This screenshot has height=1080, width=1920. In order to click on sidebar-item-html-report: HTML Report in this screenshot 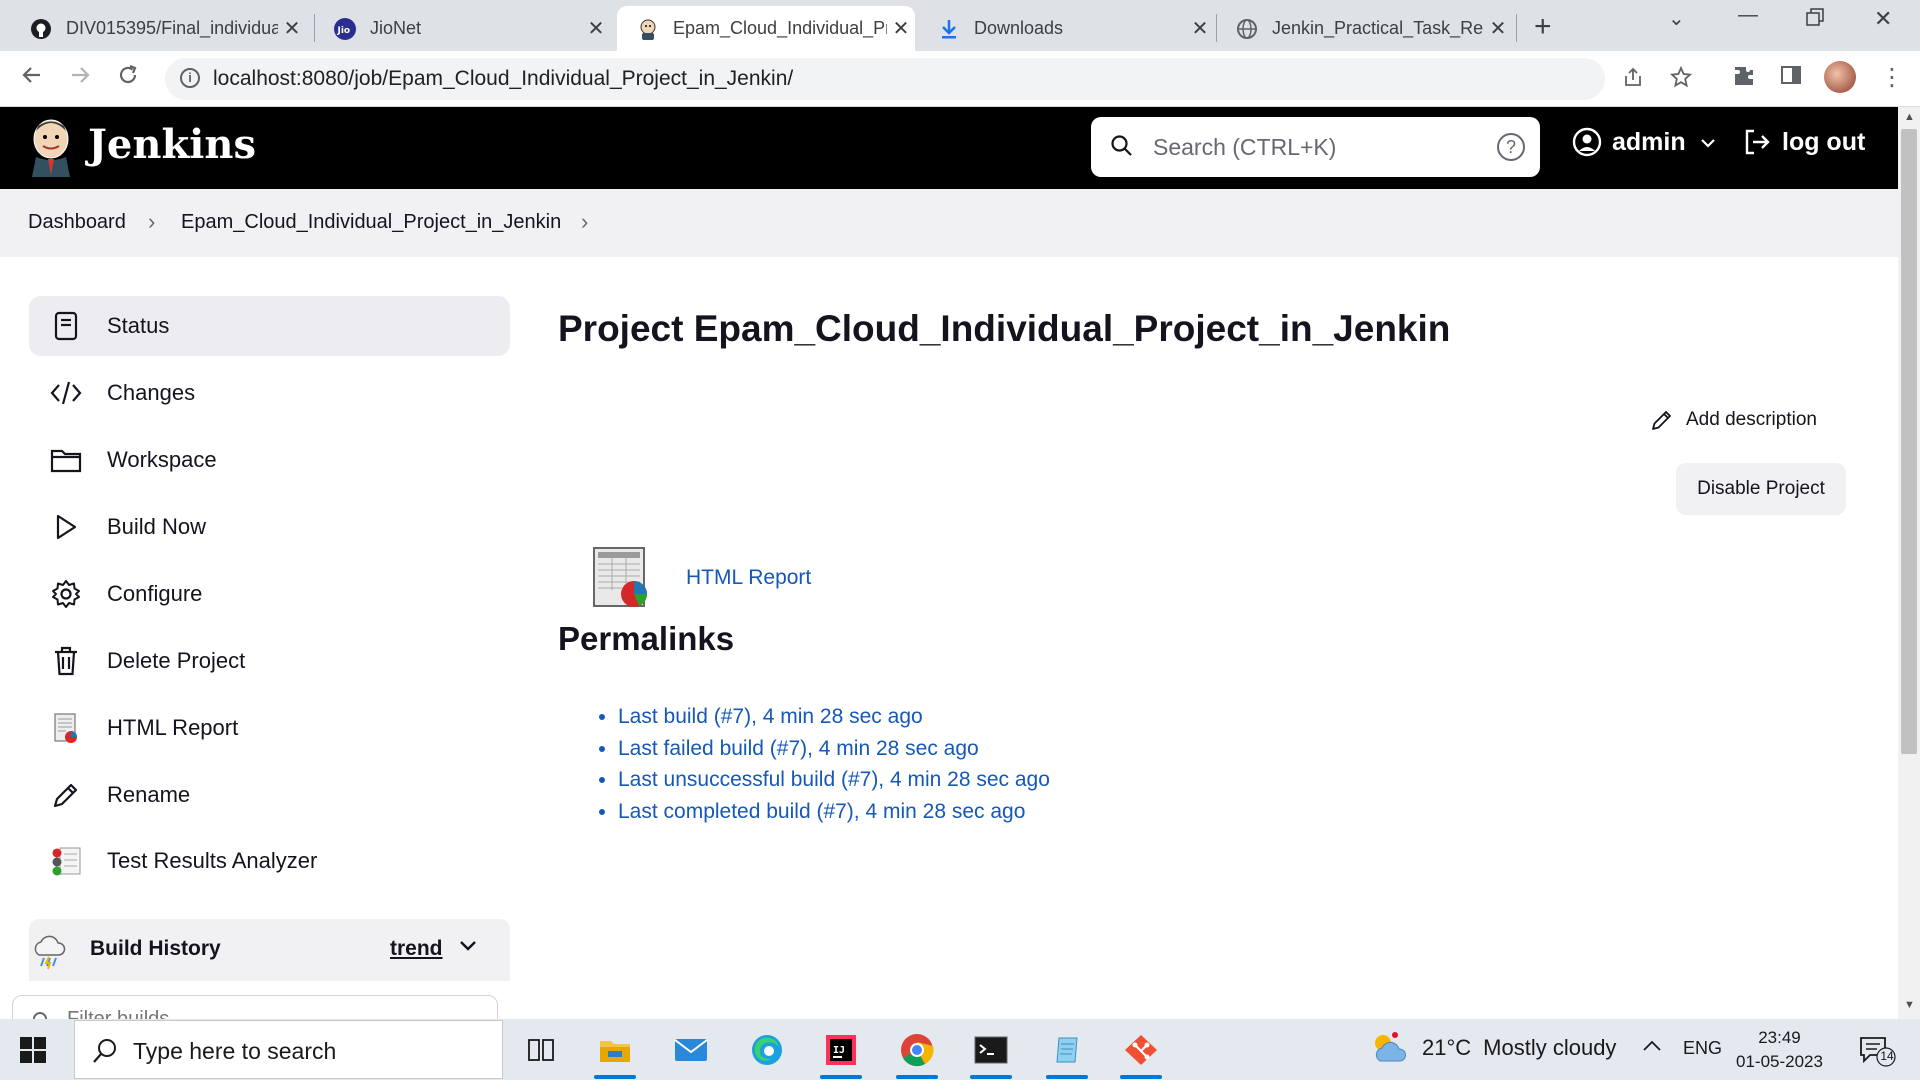, I will do `click(269, 728)`.